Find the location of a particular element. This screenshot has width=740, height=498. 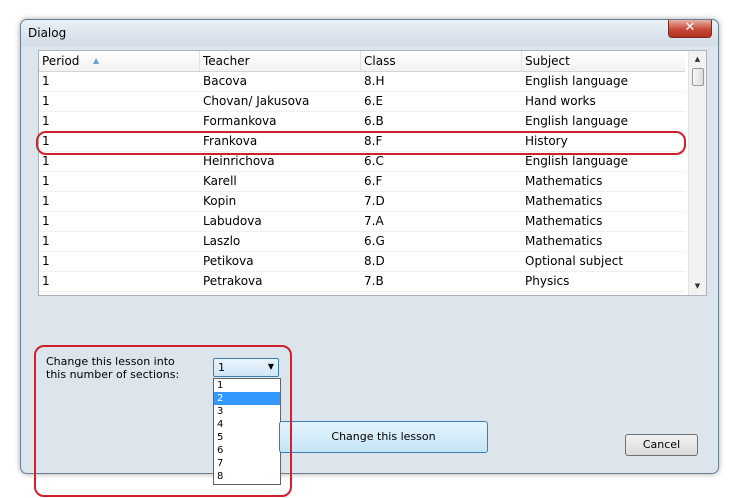

teacher-cell: Petikova is located at coordinates (228, 261).